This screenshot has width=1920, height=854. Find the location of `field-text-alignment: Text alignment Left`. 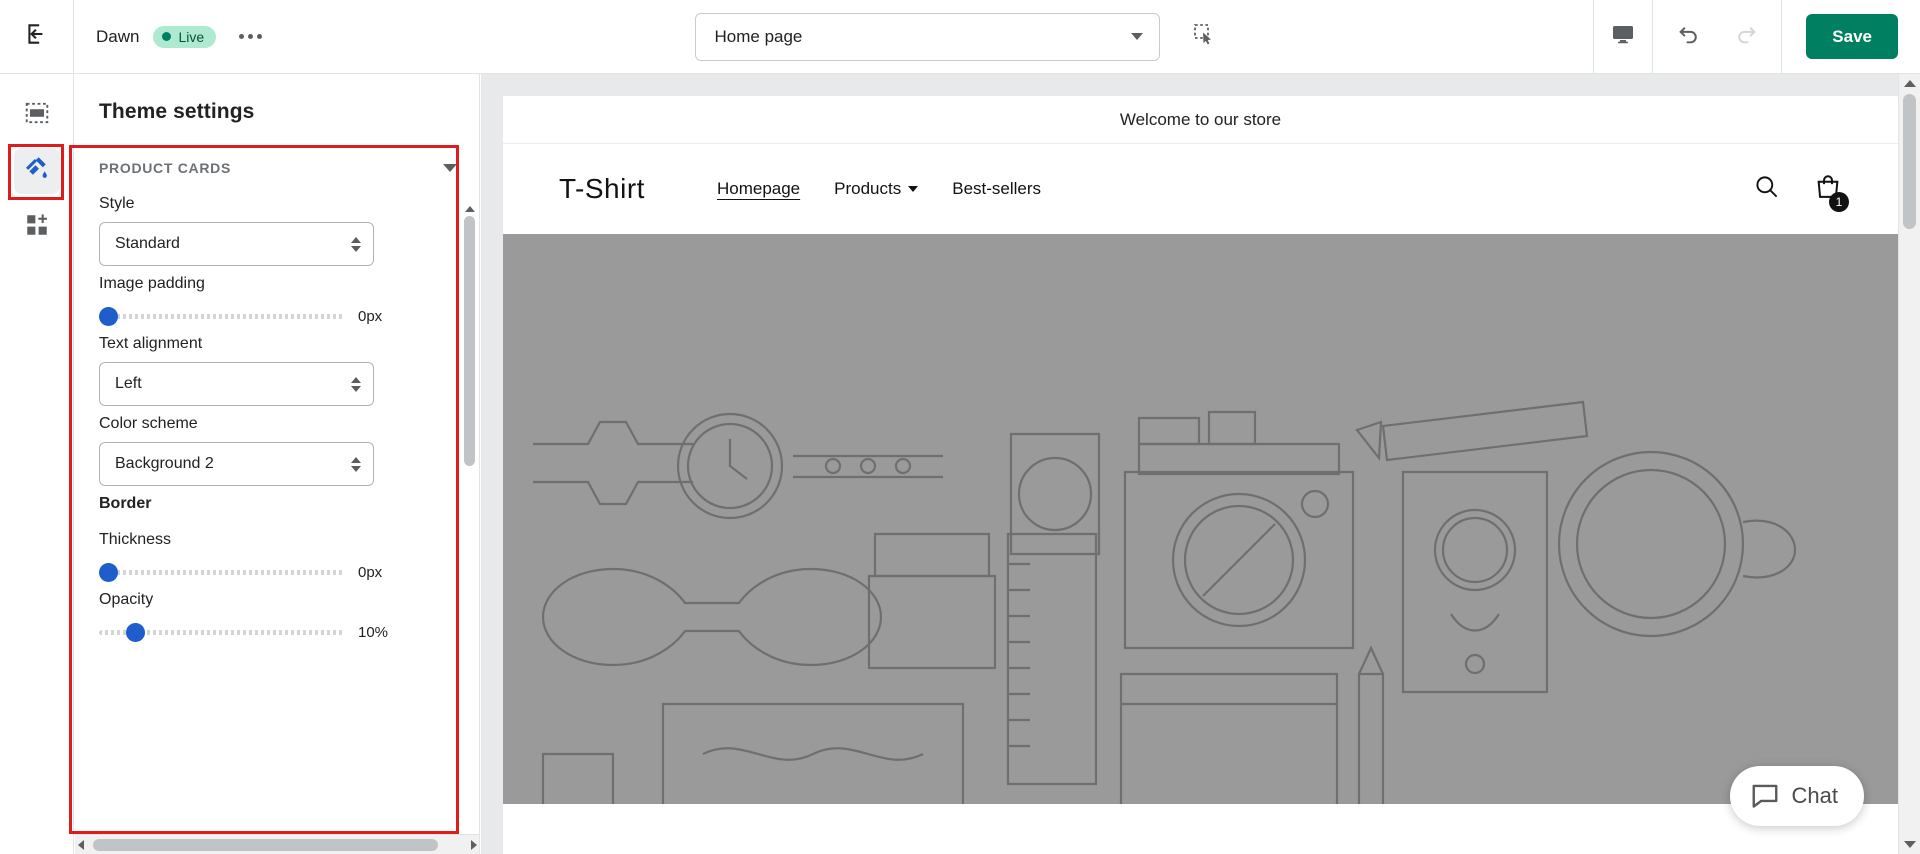

field-text-alignment: Text alignment Left is located at coordinates (277, 366).